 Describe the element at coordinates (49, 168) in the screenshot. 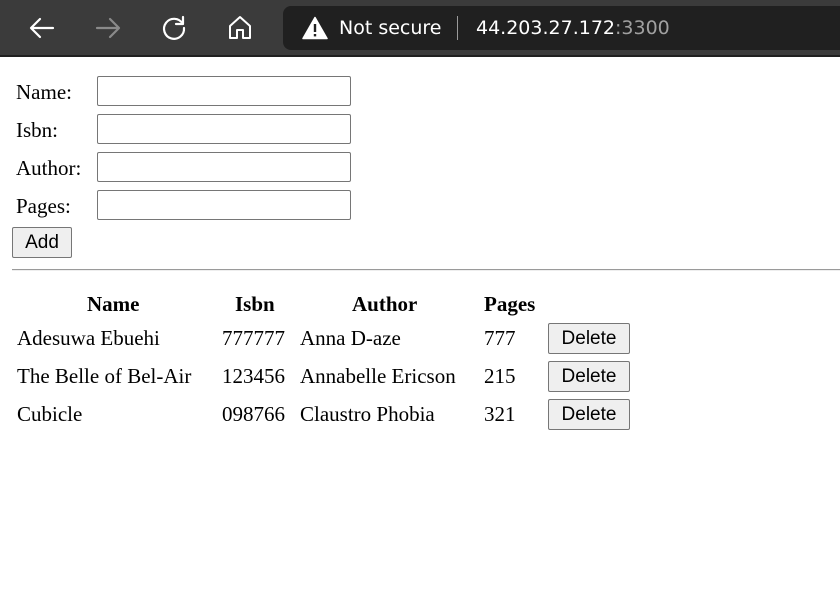

I see `author-label: Author:` at that location.